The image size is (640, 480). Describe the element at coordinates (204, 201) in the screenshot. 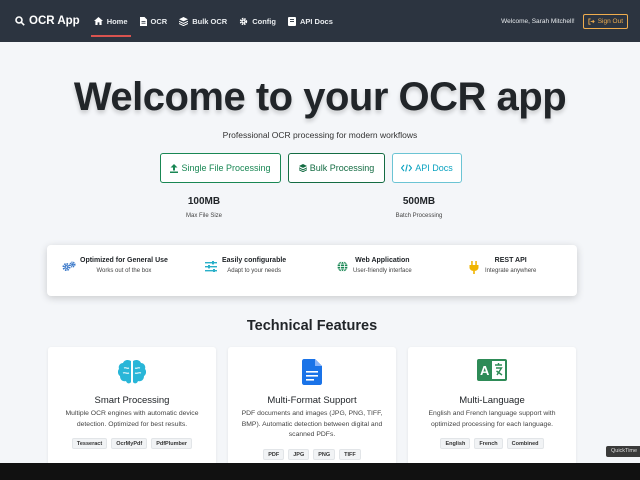

I see `stat-value: 100MB` at that location.